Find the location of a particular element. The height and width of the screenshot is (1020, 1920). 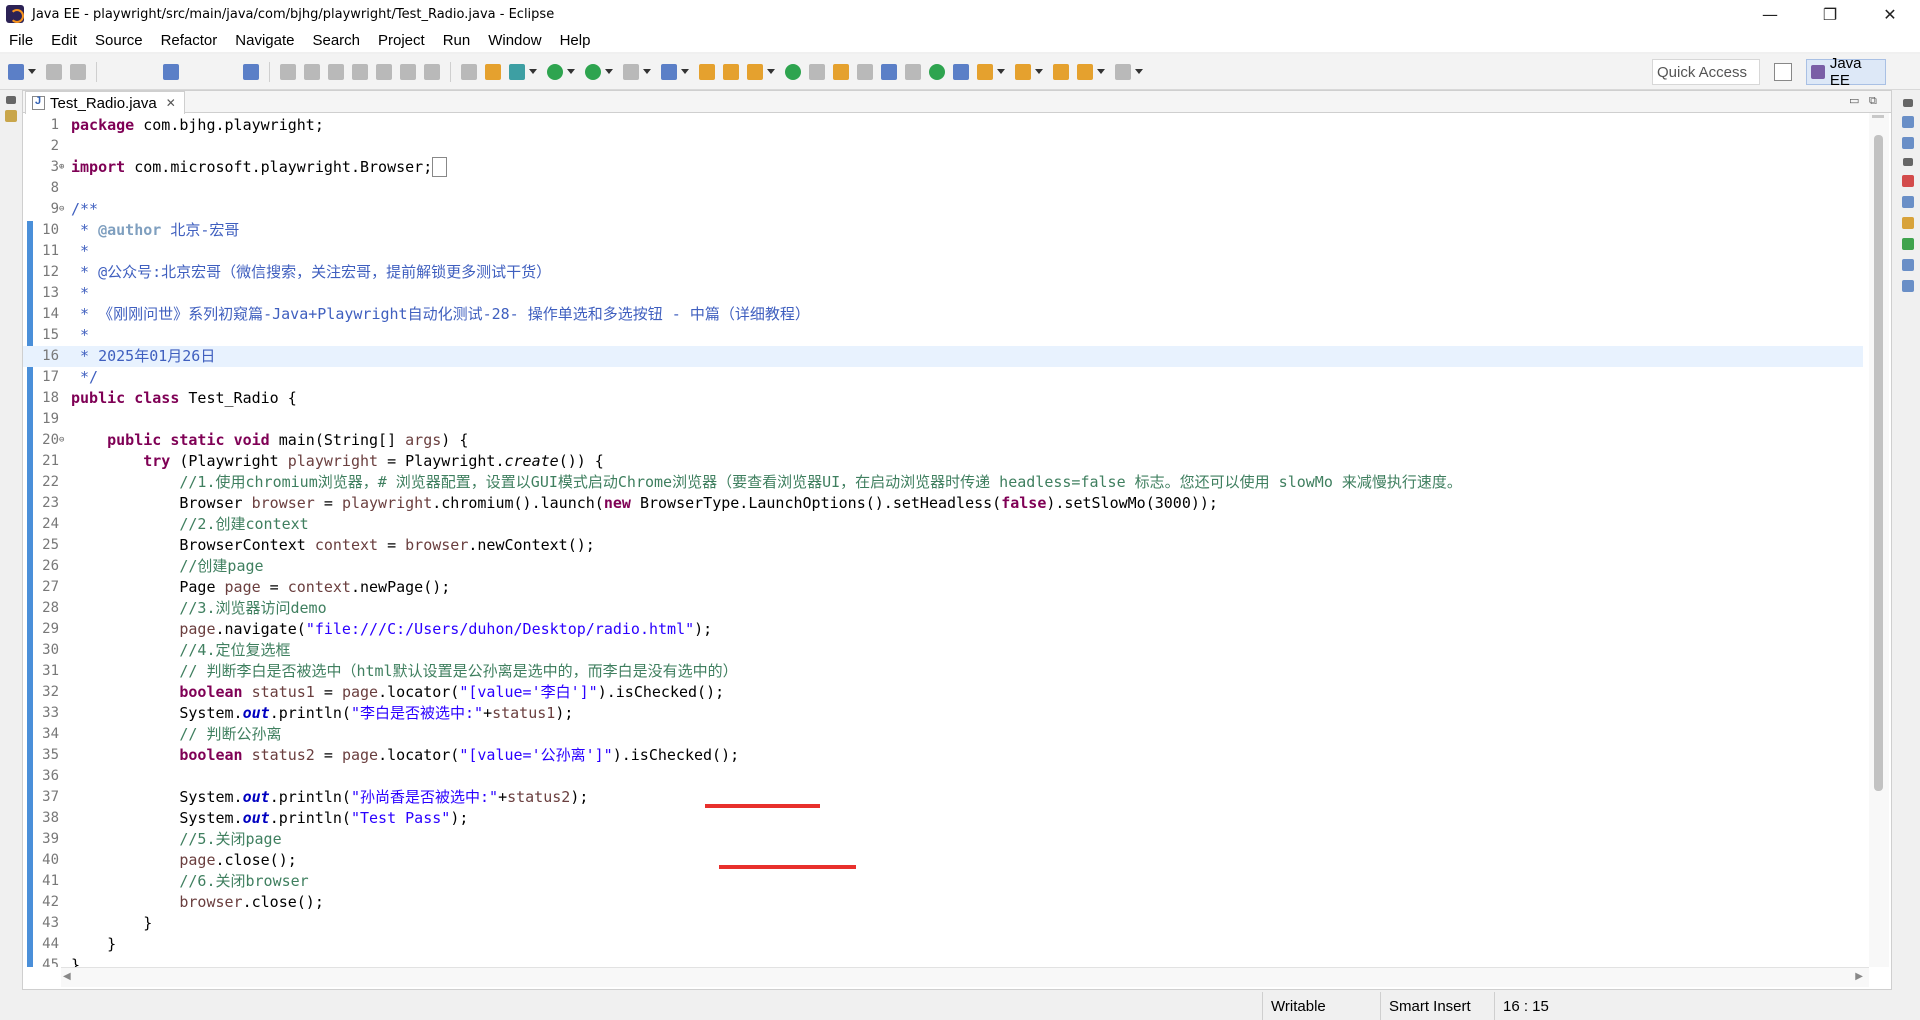

code-line: 44 } is located at coordinates (943, 944).